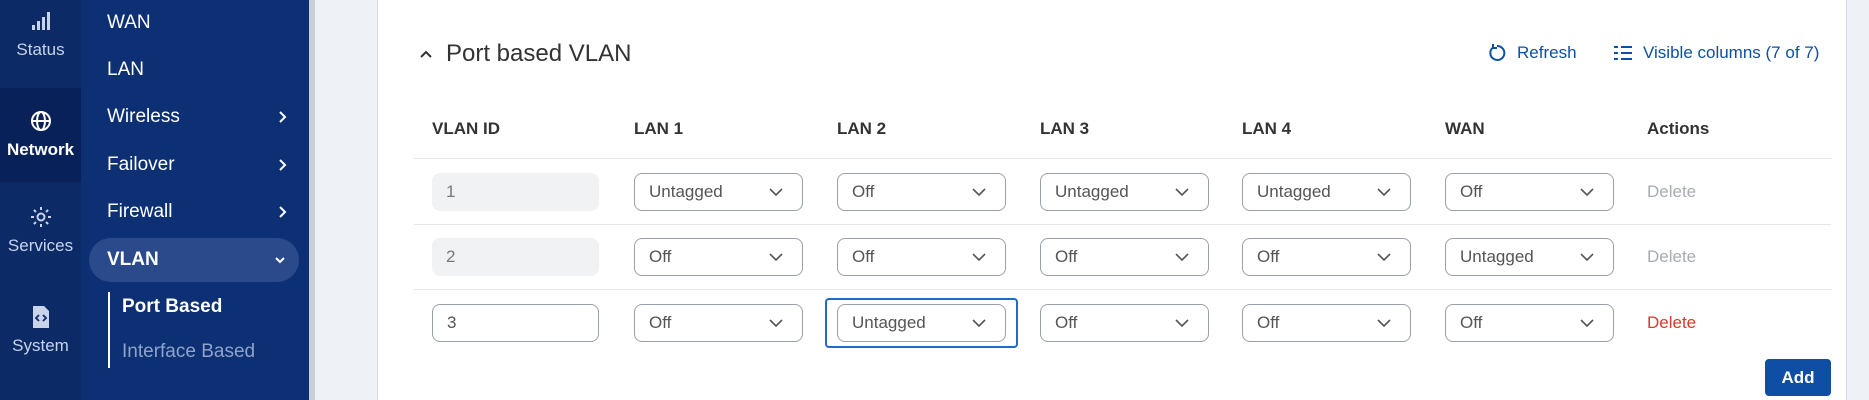  What do you see at coordinates (861, 129) in the screenshot?
I see `column-header-lan2: LAN 2` at bounding box center [861, 129].